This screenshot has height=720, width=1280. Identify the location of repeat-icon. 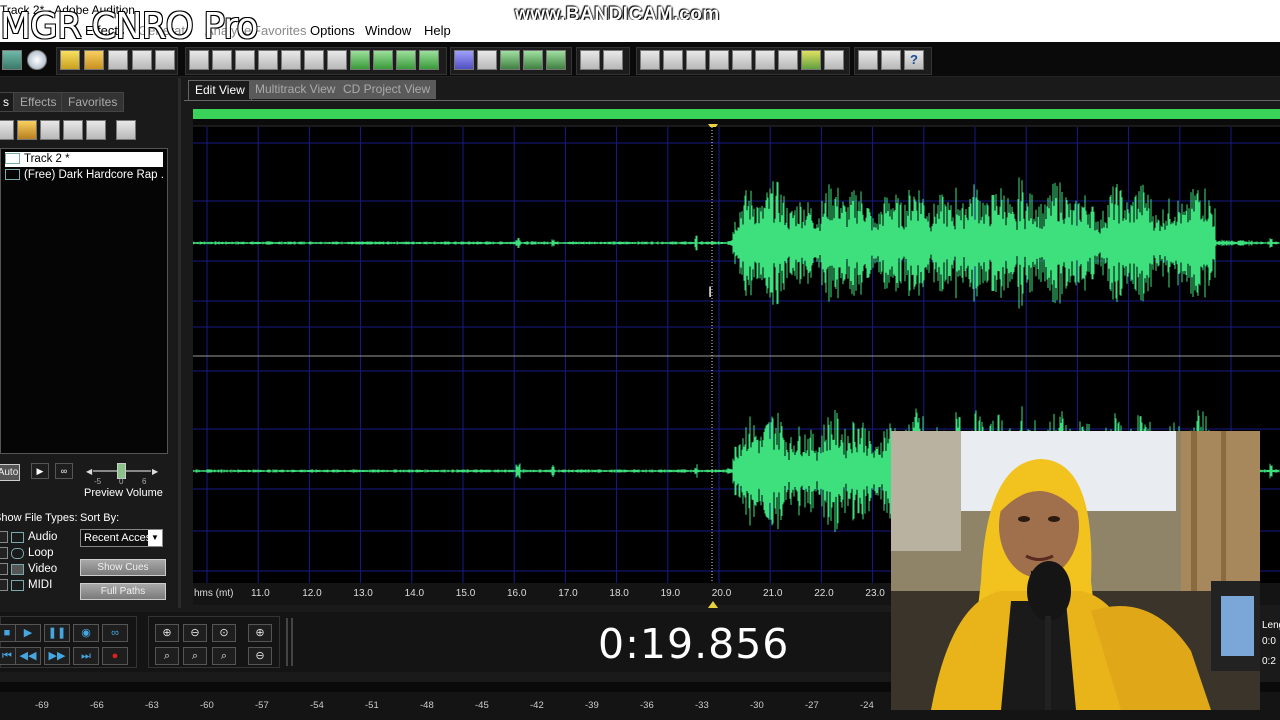
(245, 60).